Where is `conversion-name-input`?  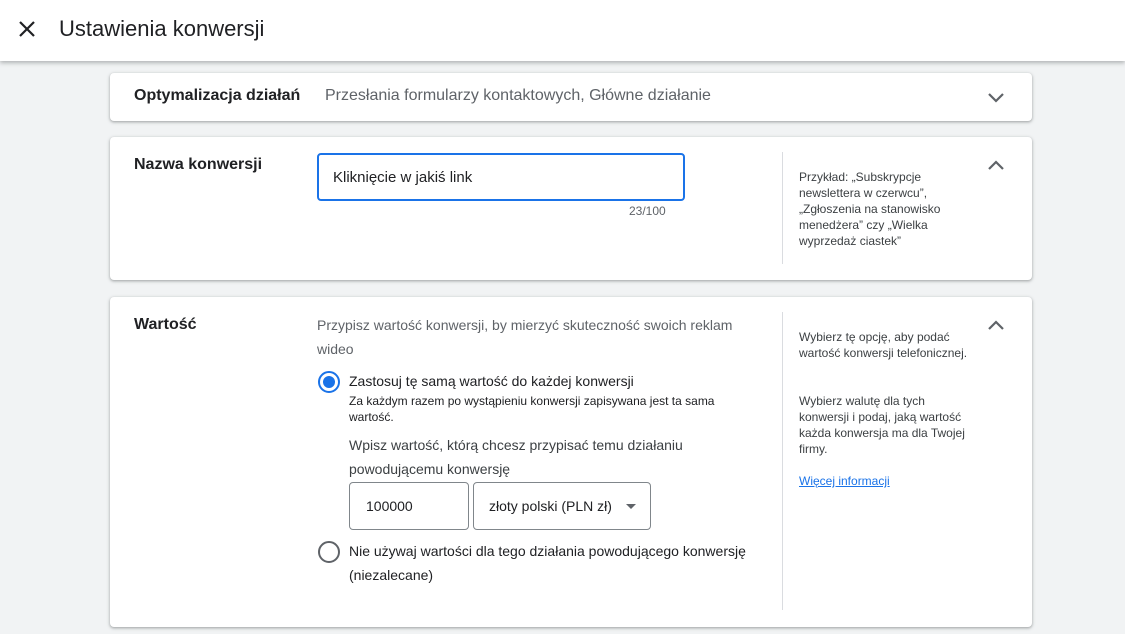
conversion-name-input is located at coordinates (501, 177).